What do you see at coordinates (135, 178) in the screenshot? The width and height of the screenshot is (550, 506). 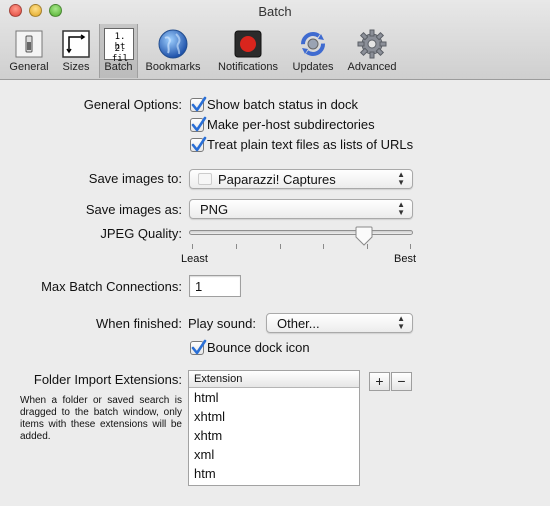 I see `save-images-to-label: Save images to:` at bounding box center [135, 178].